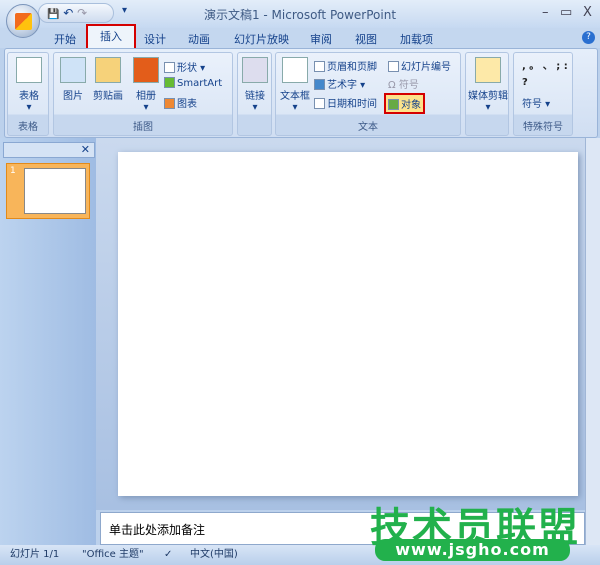  What do you see at coordinates (393, 104) in the screenshot?
I see `object-icon` at bounding box center [393, 104].